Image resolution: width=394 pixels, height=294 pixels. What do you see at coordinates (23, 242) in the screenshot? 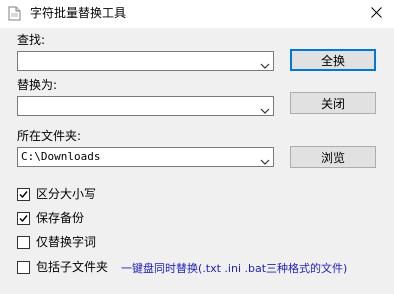
I see `whole-words-checkbox` at bounding box center [23, 242].